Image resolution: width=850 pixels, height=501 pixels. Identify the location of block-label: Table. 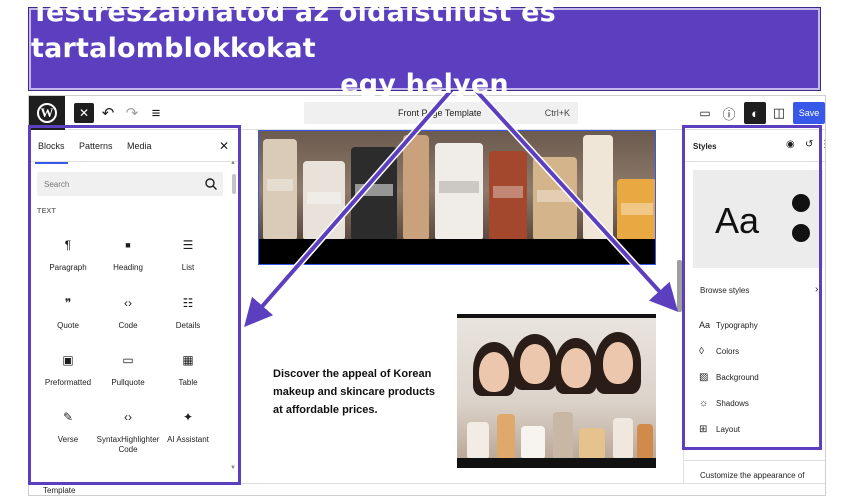
(188, 382).